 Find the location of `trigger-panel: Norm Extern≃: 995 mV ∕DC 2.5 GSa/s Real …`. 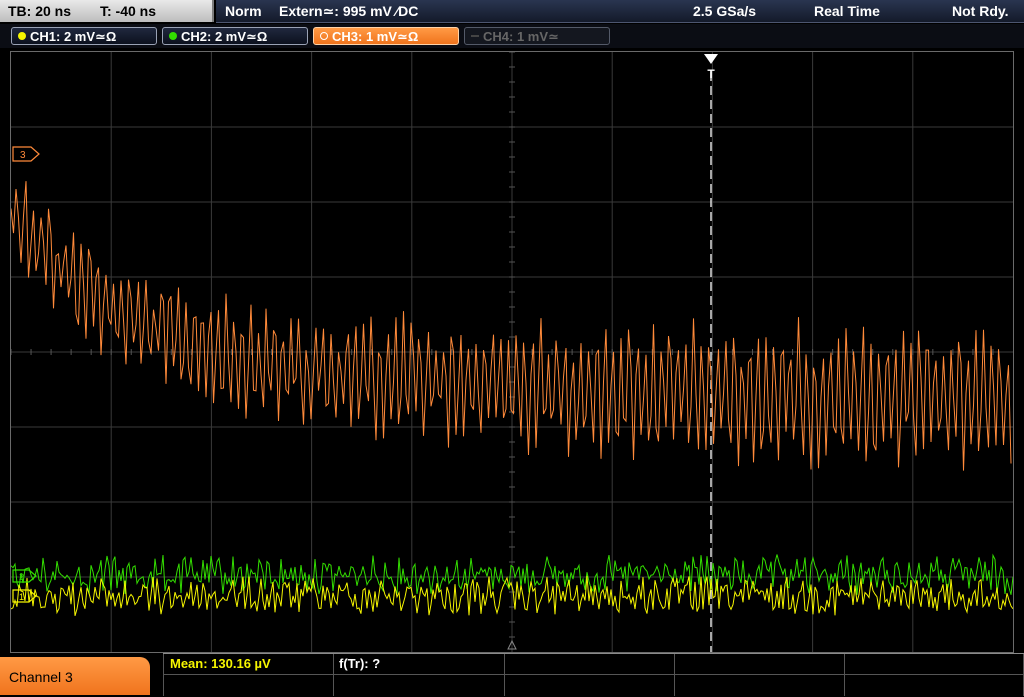

trigger-panel: Norm Extern≃: 995 mV ∕DC 2.5 GSa/s Real … is located at coordinates (620, 11).